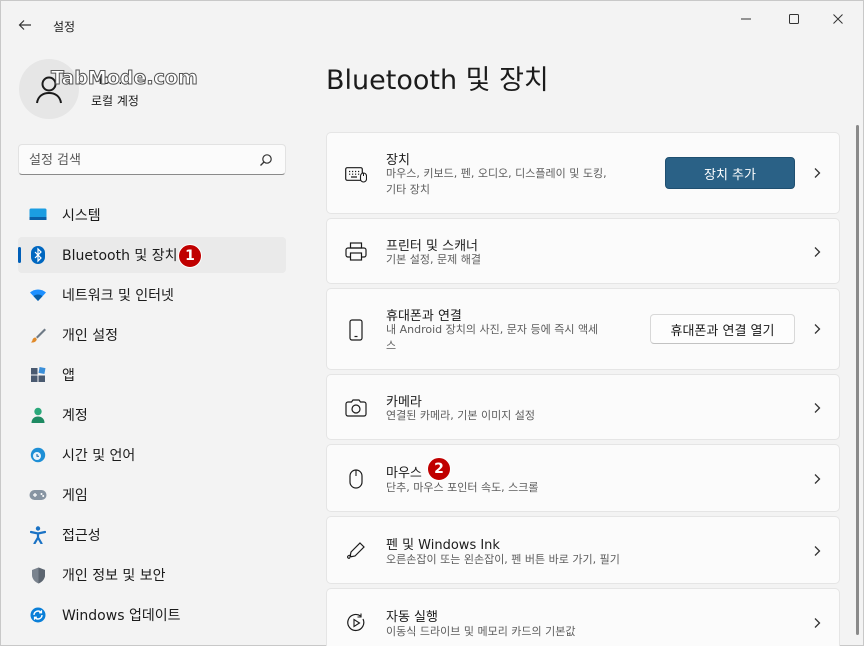 Image resolution: width=864 pixels, height=646 pixels. I want to click on page-title: Bluetooth 및 장치, so click(437, 80).